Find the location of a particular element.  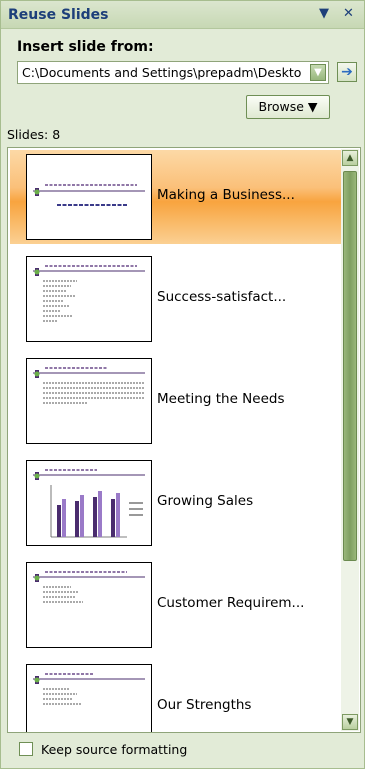

go-arrow-button: ➔ is located at coordinates (347, 72).